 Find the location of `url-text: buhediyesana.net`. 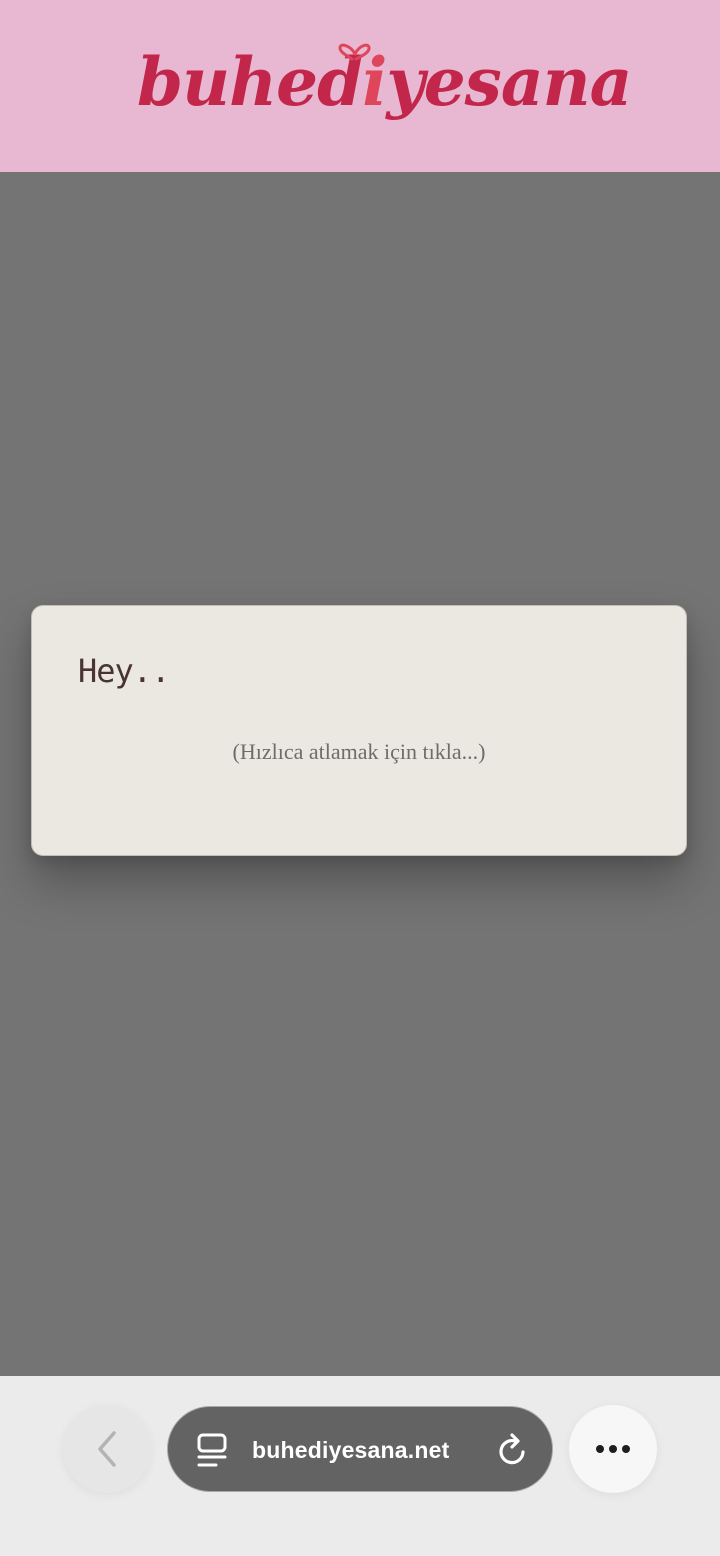

url-text: buhediyesana.net is located at coordinates (351, 1450).